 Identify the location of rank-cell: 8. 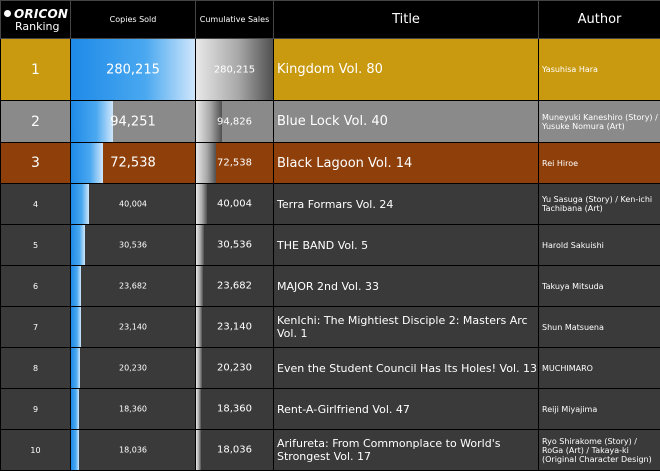
(36, 368).